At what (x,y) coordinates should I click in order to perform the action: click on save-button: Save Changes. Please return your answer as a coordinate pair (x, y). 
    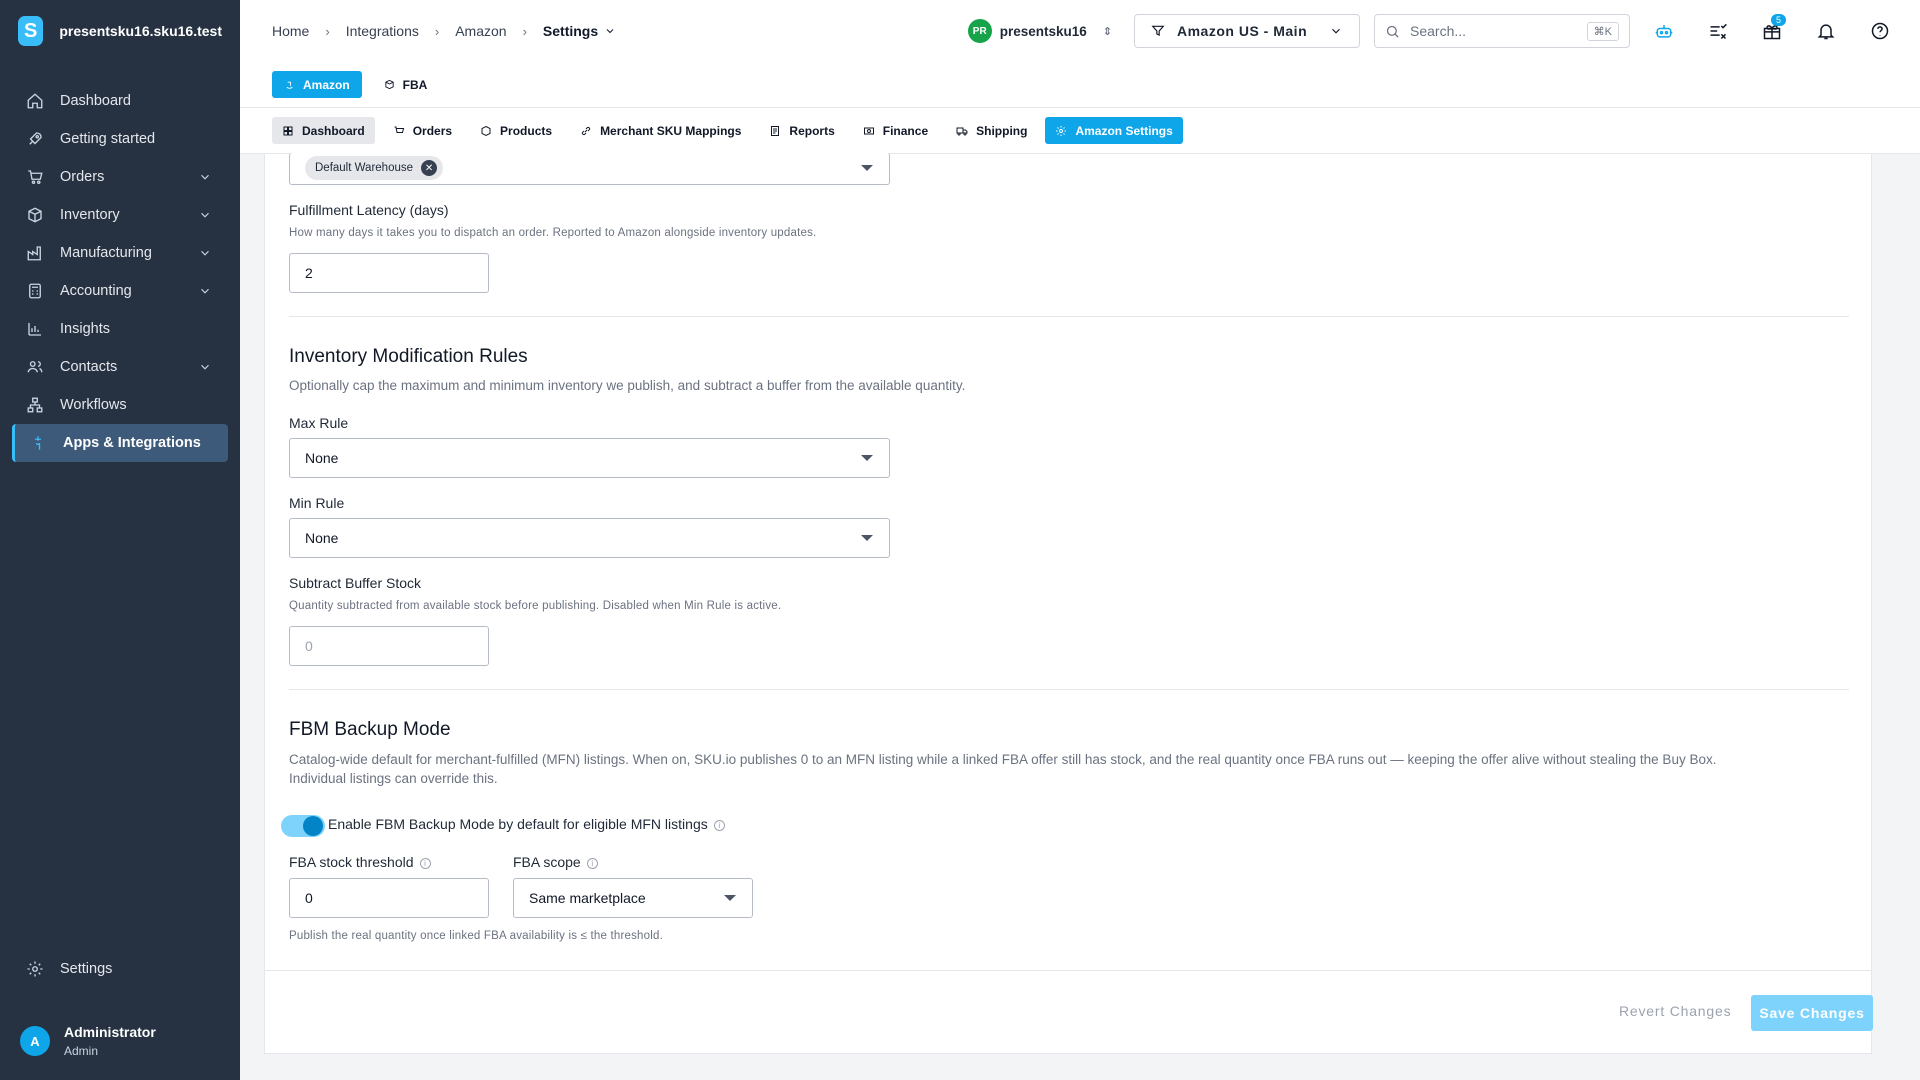
    Looking at the image, I should click on (1812, 1013).